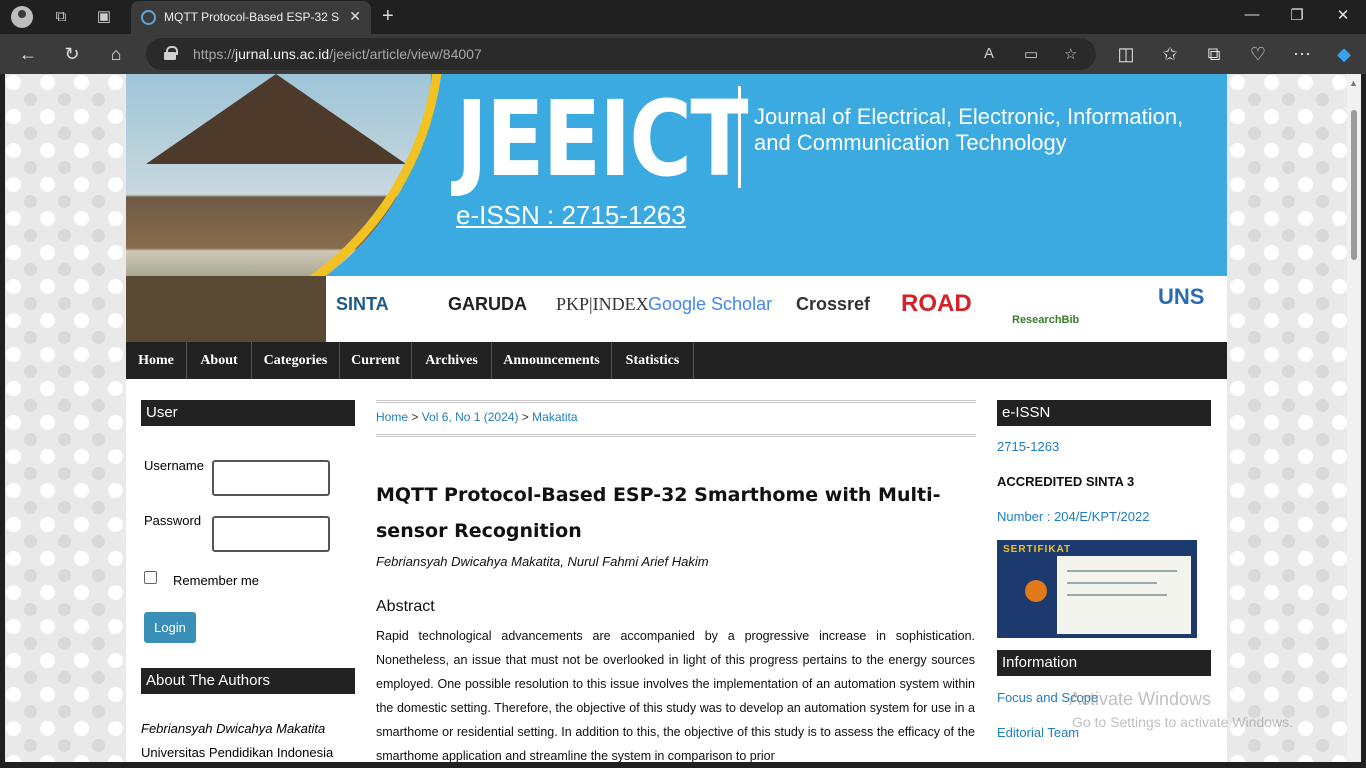 This screenshot has width=1366, height=768. I want to click on url-scheme: https://, so click(214, 54).